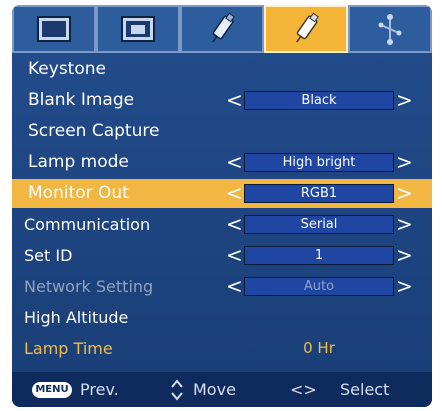 The image size is (442, 411). Describe the element at coordinates (319, 100) in the screenshot. I see `value-field: Black` at that location.